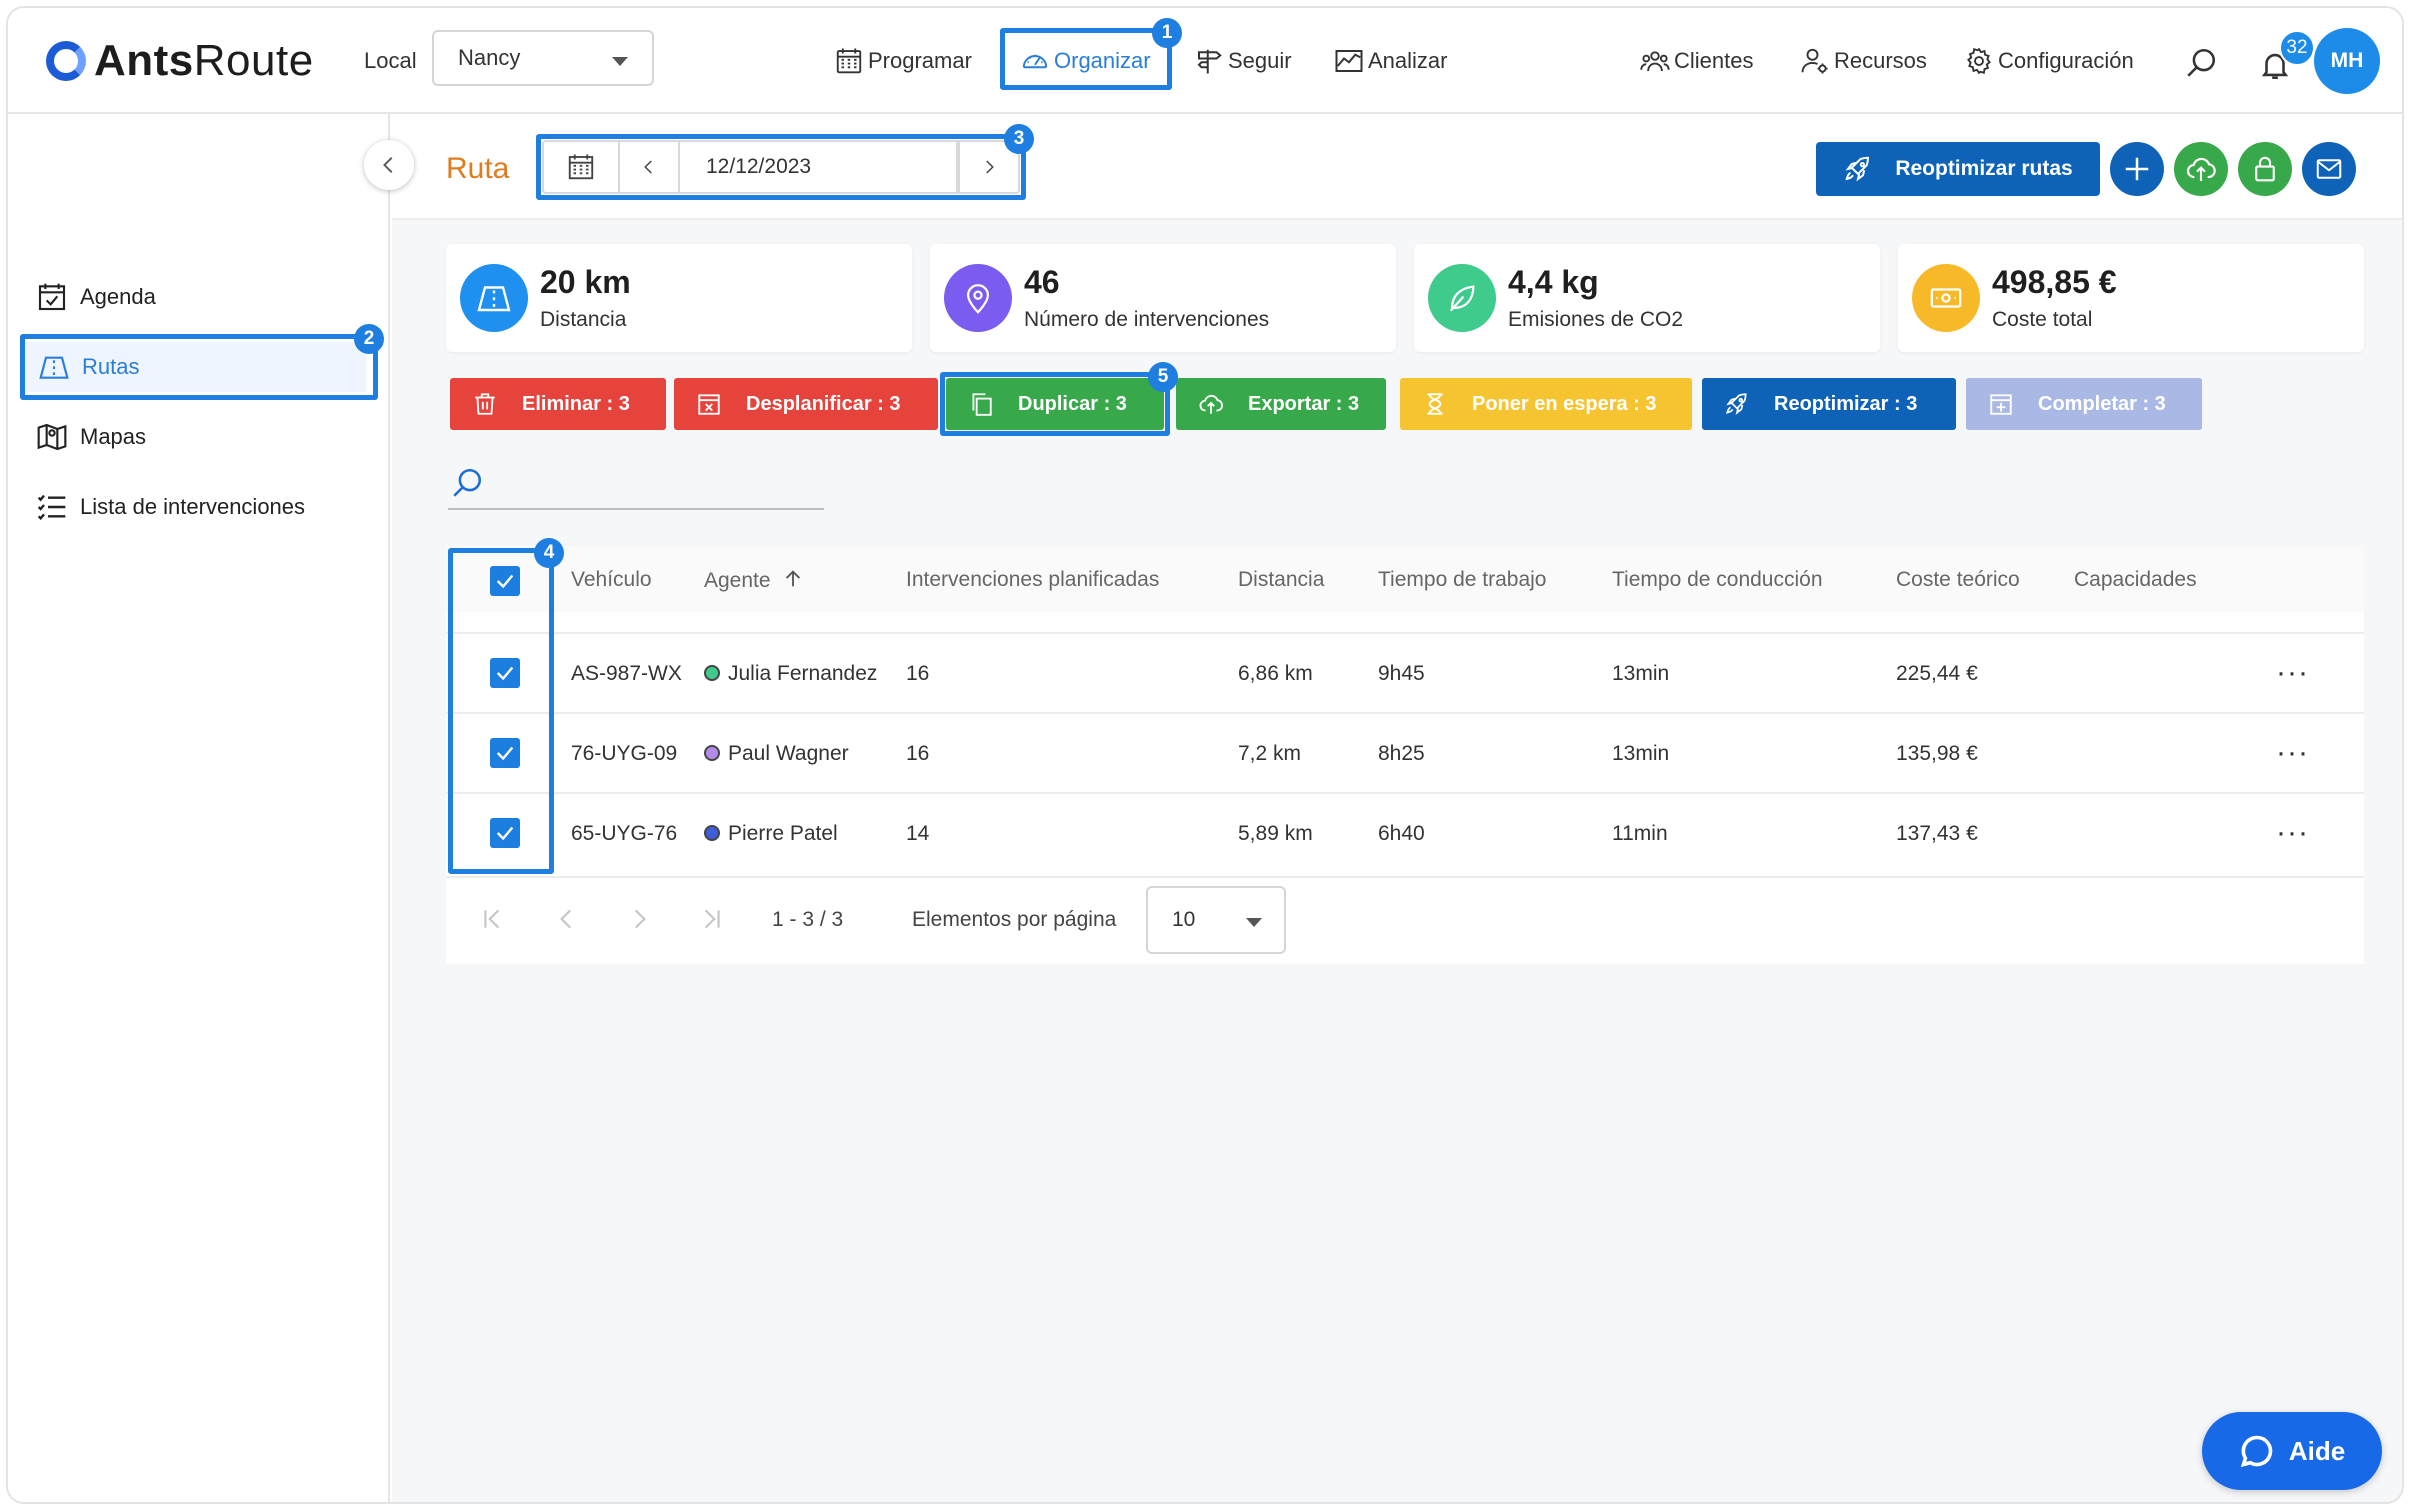 This screenshot has width=2410, height=1510. What do you see at coordinates (1086, 59) in the screenshot?
I see `highlight-box-organizar` at bounding box center [1086, 59].